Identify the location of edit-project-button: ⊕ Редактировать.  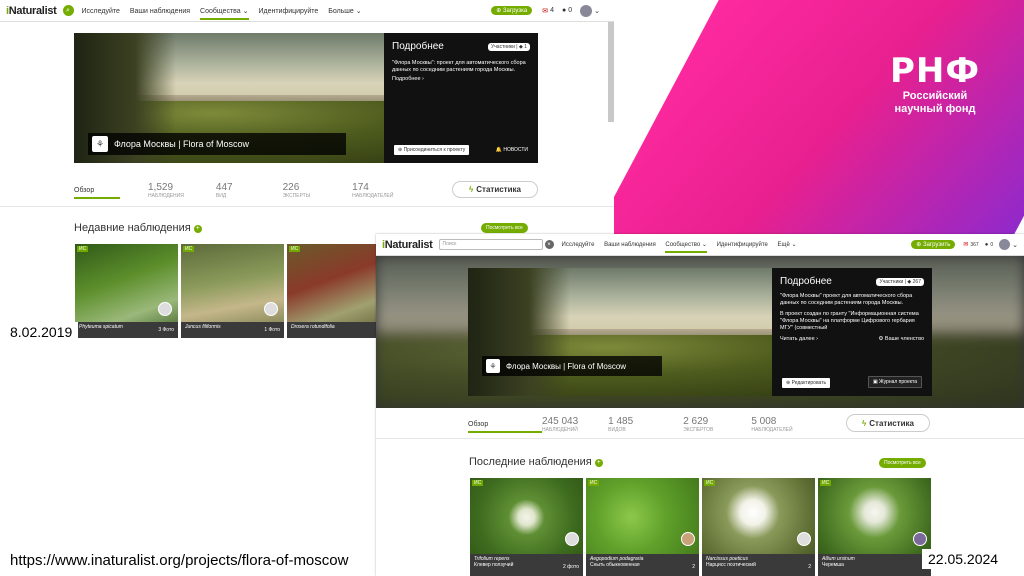
(806, 383).